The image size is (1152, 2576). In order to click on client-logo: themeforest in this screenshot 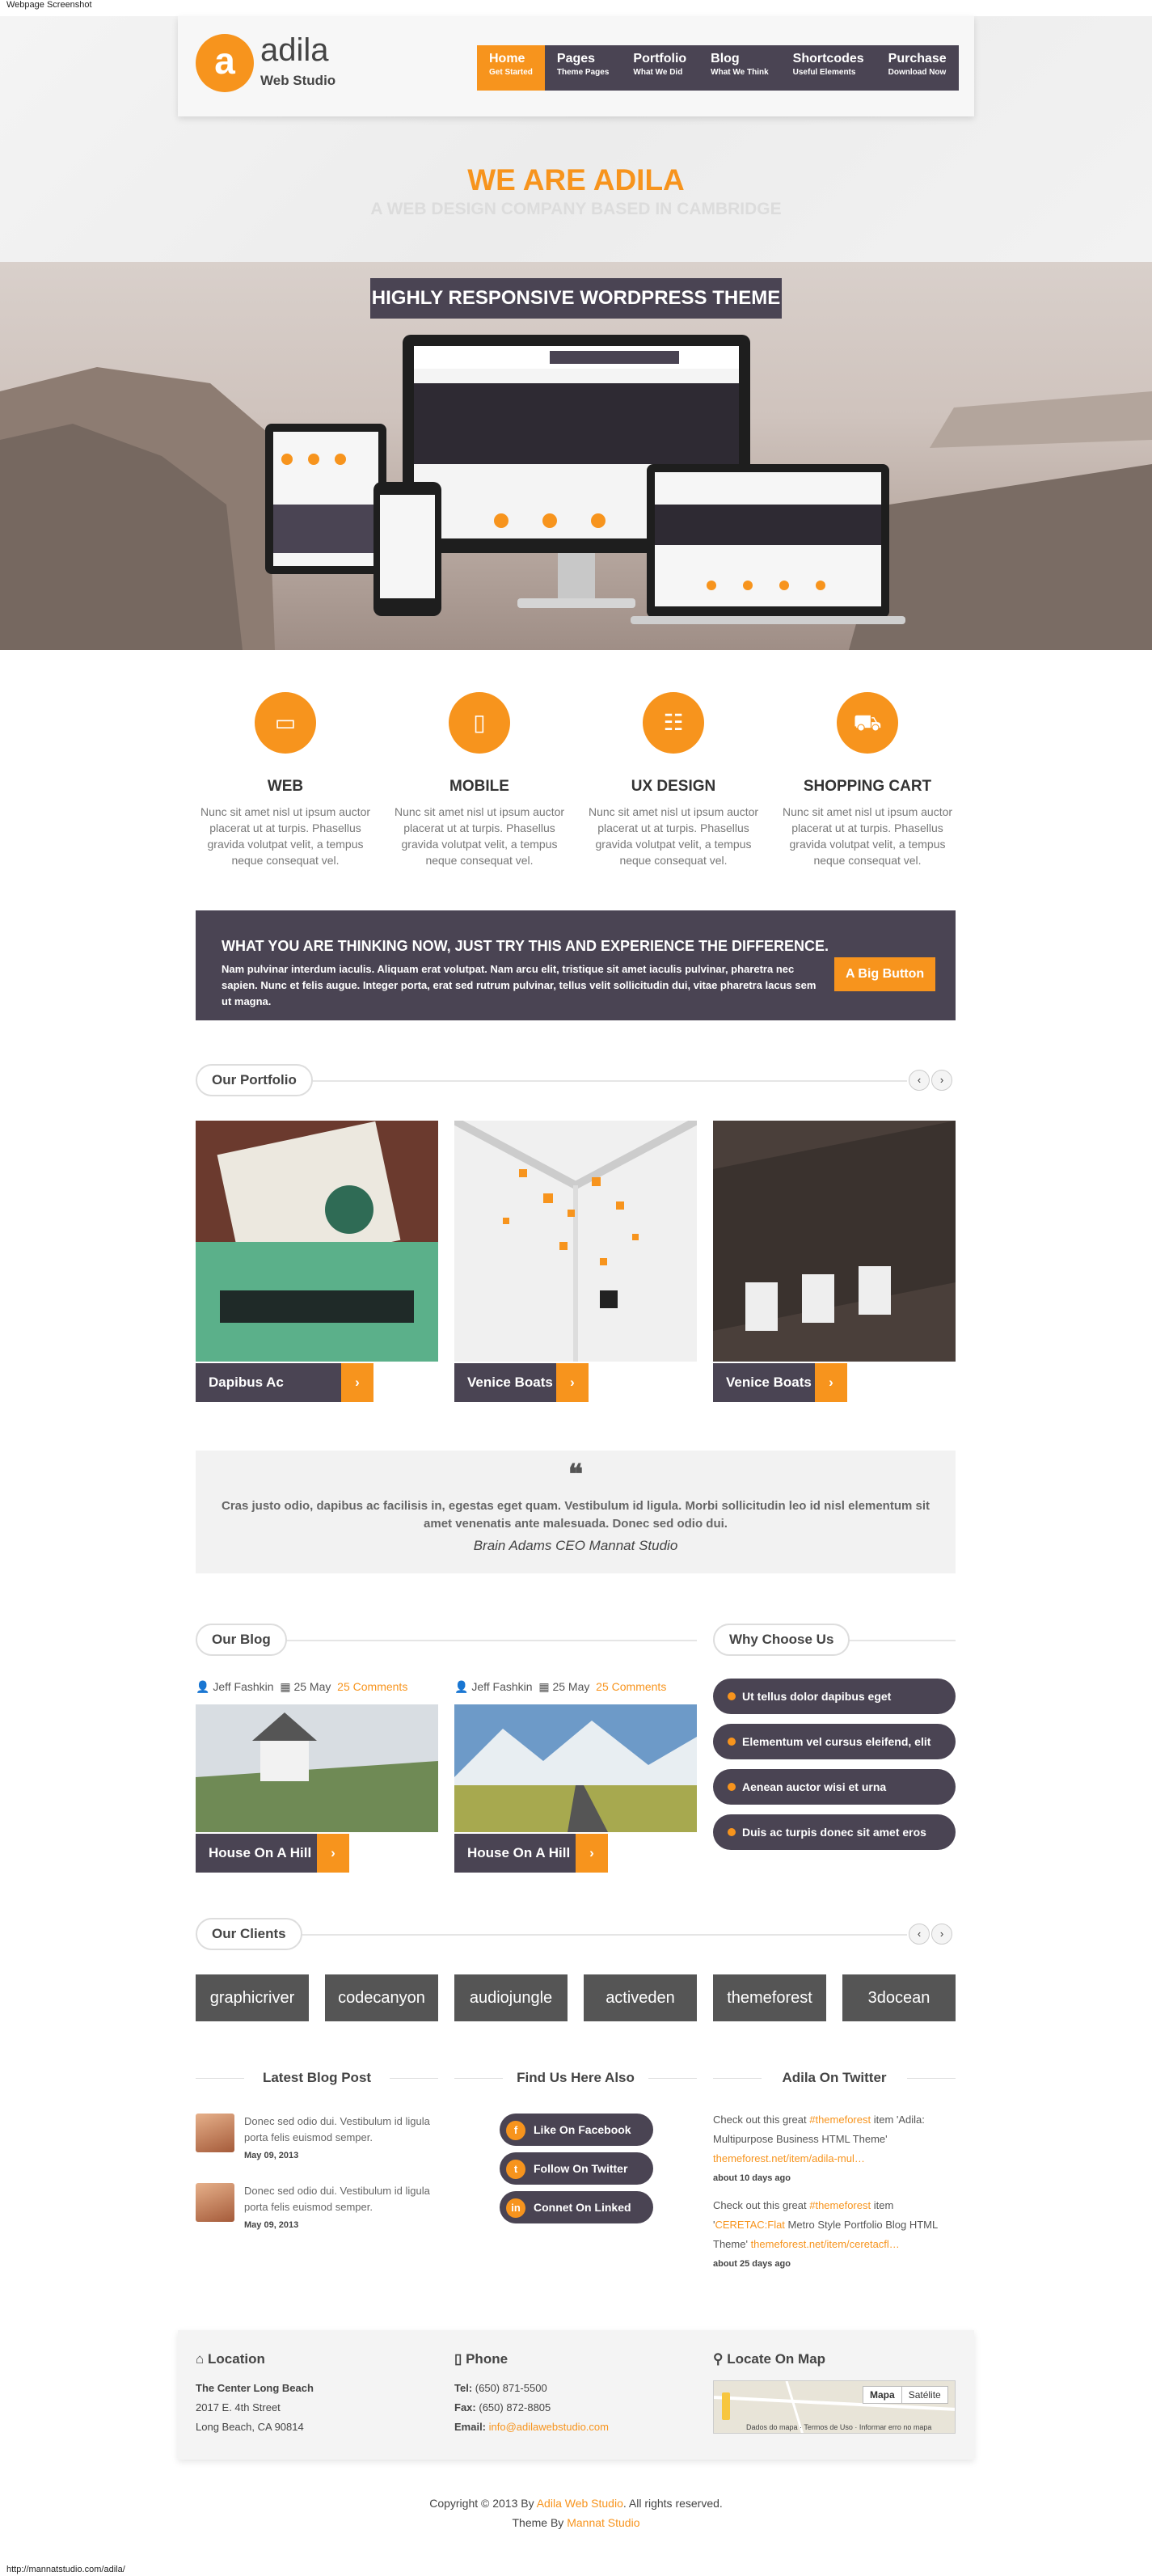, I will do `click(770, 1998)`.